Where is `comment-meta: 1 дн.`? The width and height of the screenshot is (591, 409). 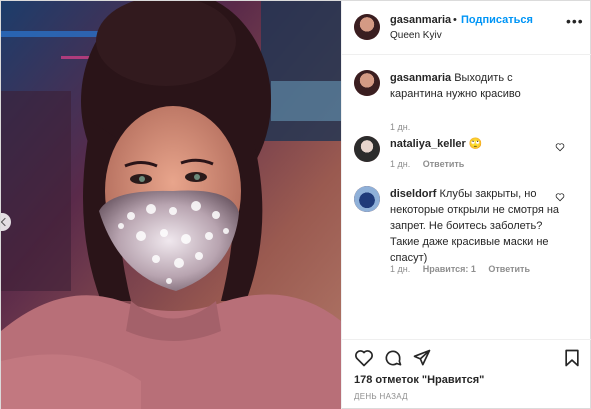 comment-meta: 1 дн. is located at coordinates (405, 127).